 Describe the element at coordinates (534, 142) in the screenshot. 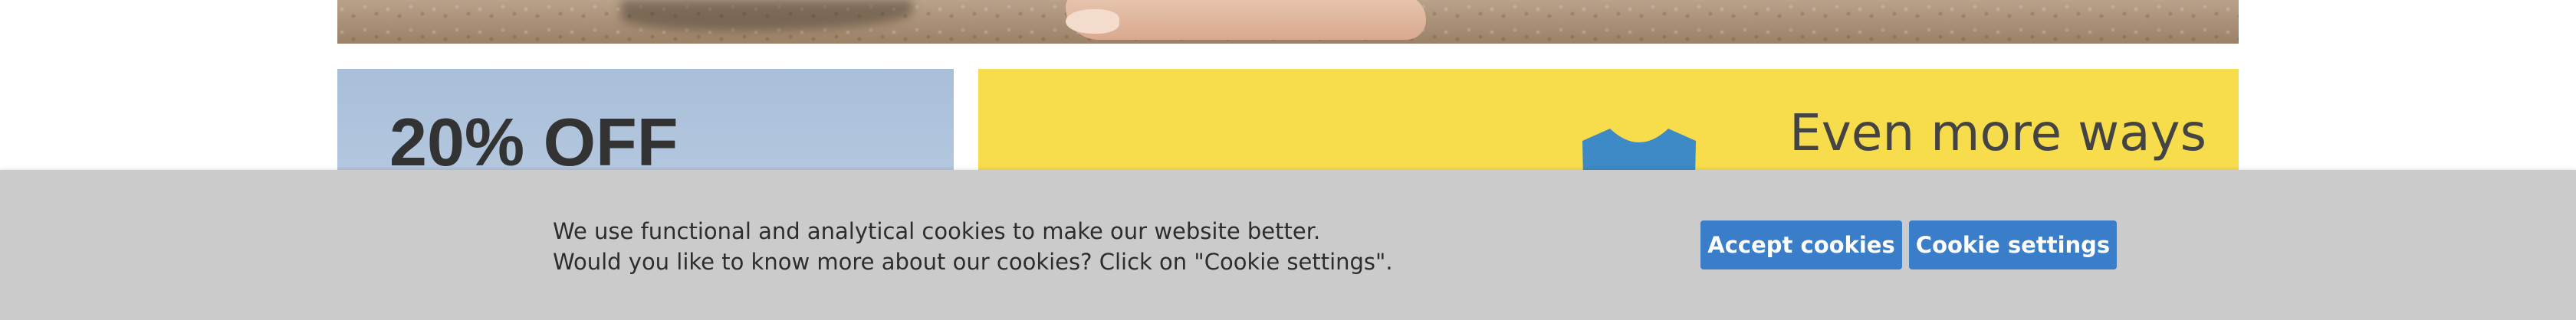

I see `promo-discount-headline: 20% OFF` at that location.